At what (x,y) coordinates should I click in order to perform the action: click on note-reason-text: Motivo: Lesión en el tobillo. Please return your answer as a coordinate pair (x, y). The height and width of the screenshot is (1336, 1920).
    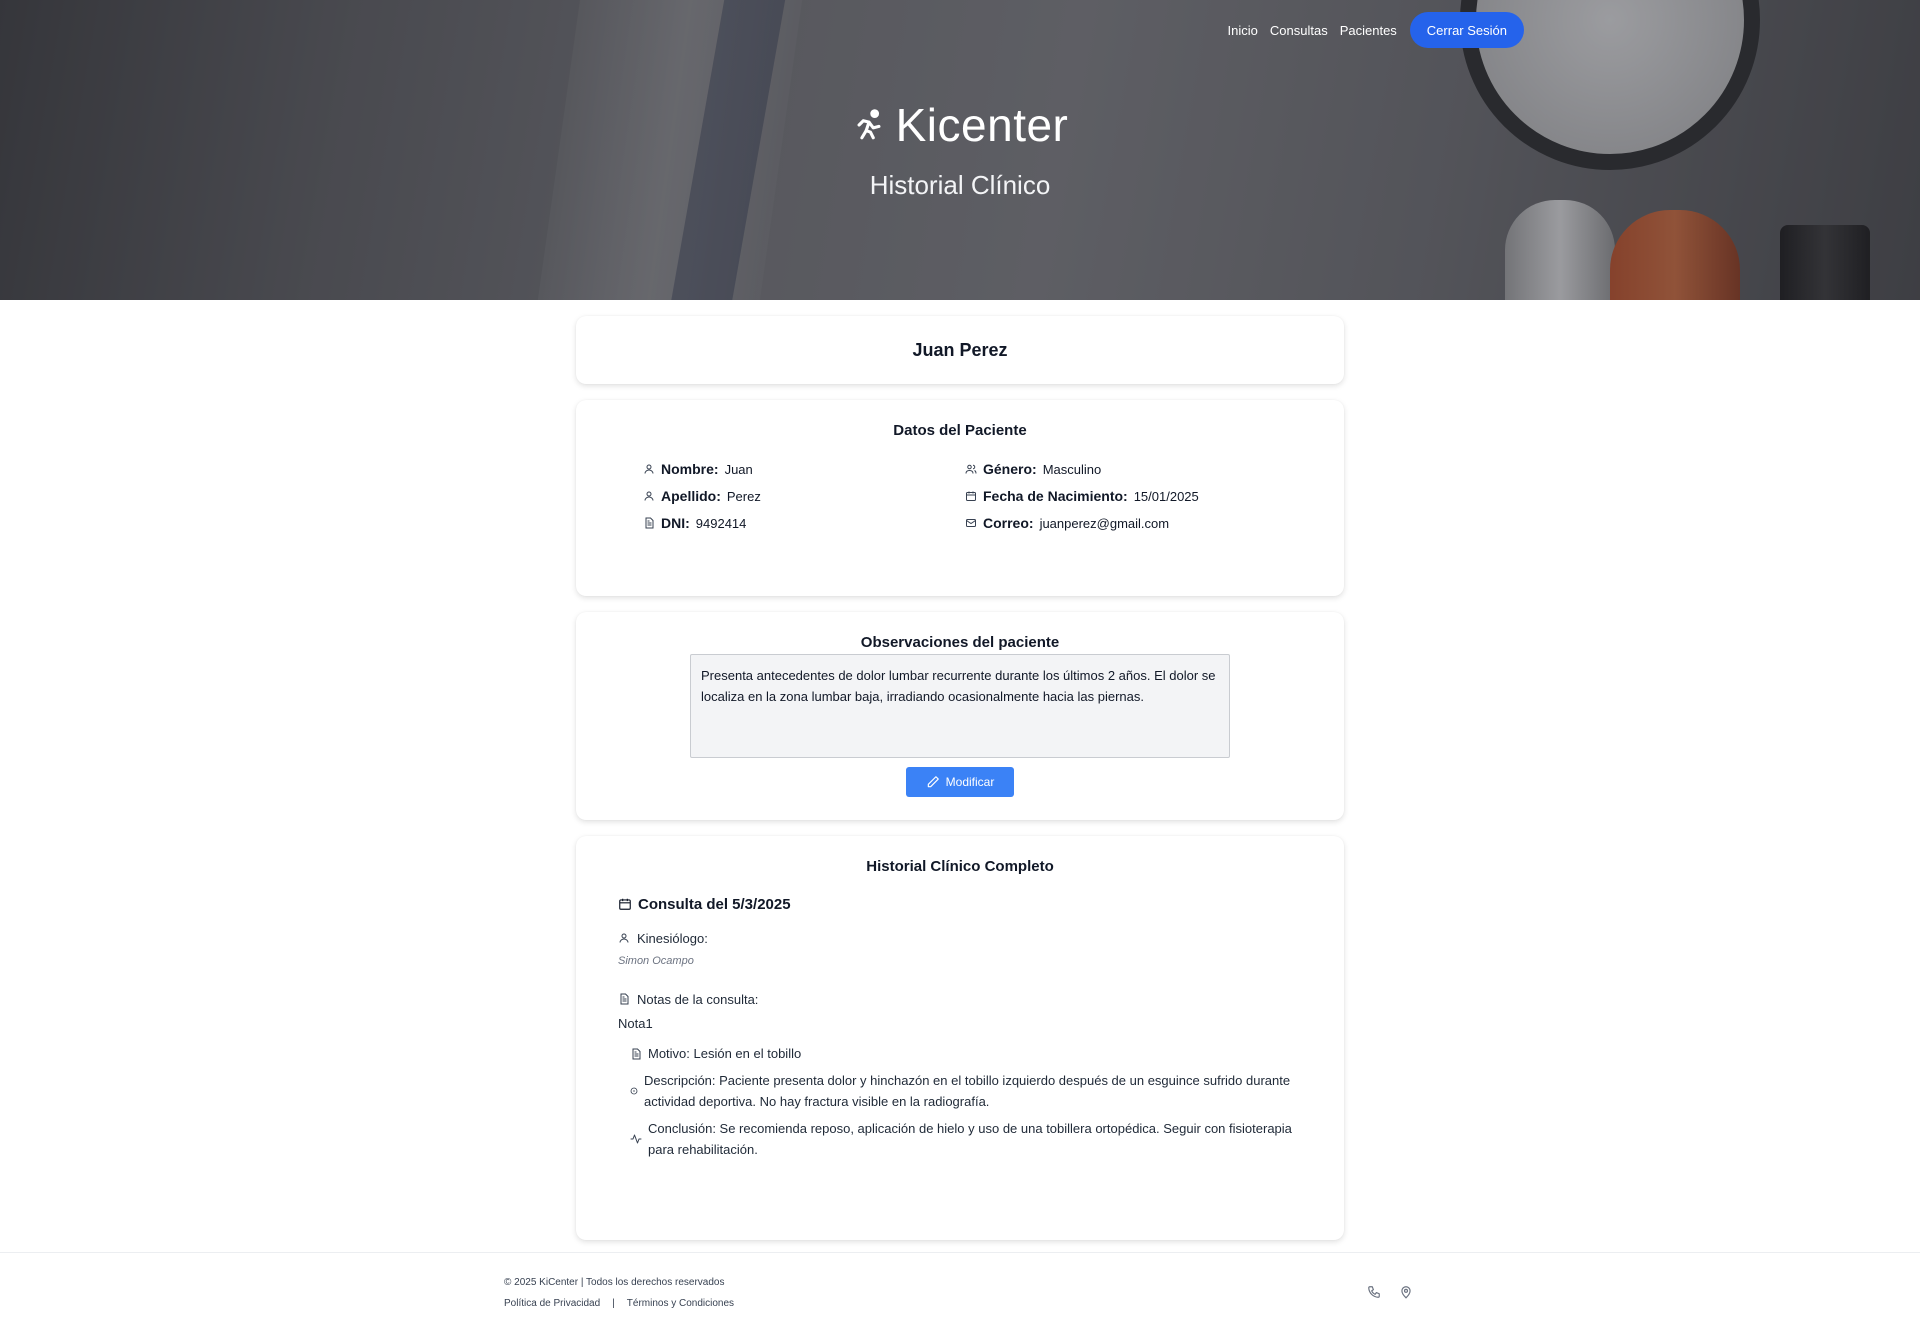
    Looking at the image, I should click on (725, 1053).